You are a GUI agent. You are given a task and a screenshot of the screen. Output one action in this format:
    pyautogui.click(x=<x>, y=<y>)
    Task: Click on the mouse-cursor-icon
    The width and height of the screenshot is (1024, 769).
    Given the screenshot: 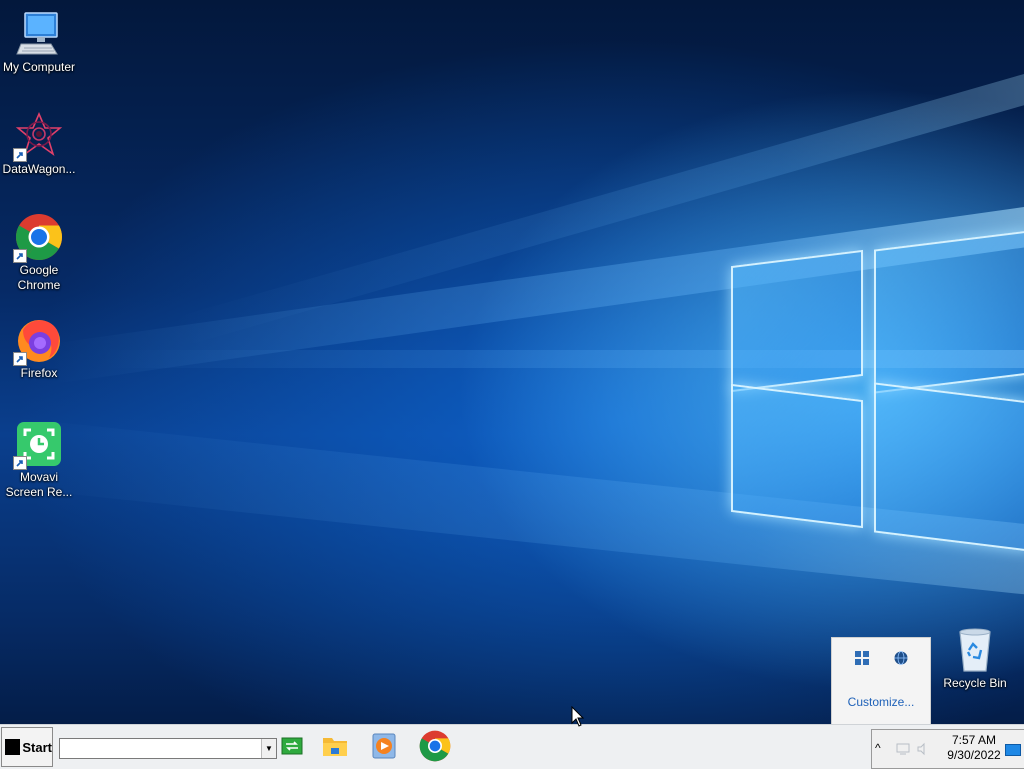 What is the action you would take?
    pyautogui.click(x=578, y=716)
    